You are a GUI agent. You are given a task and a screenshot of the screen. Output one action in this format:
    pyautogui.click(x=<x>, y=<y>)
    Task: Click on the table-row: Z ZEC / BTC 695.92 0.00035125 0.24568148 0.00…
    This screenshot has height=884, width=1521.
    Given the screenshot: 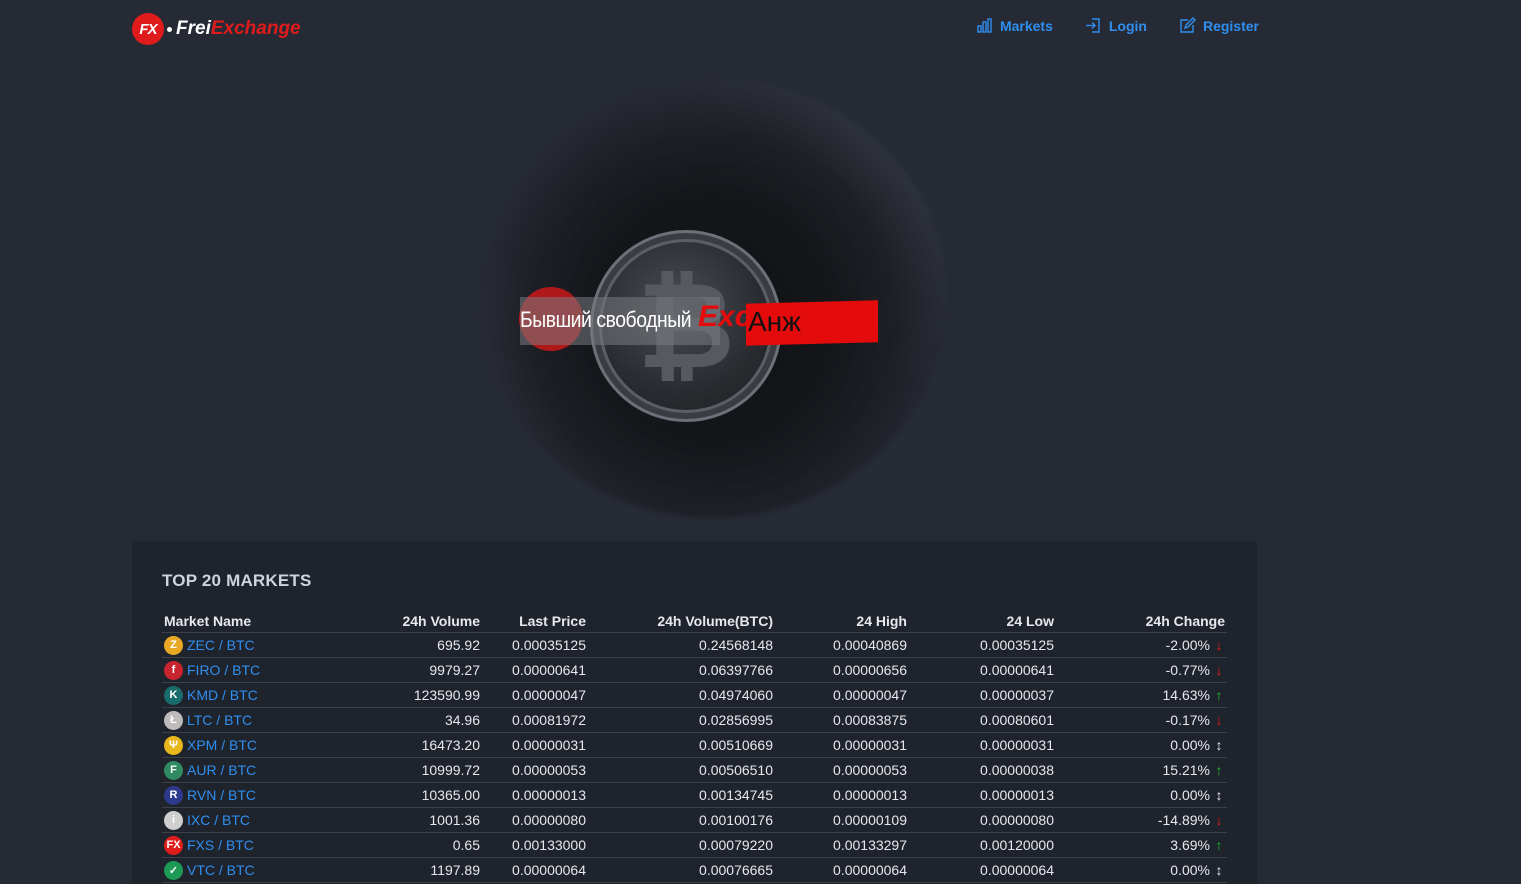 What is the action you would take?
    pyautogui.click(x=694, y=645)
    